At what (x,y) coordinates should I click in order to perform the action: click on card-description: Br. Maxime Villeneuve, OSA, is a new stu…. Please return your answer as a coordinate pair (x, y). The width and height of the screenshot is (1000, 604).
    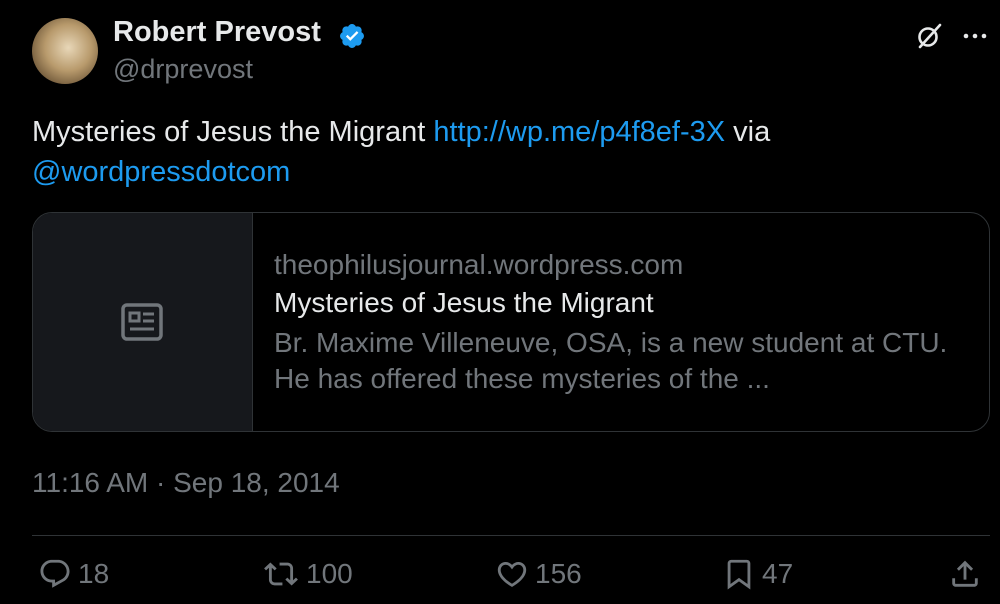
    Looking at the image, I should click on (611, 360).